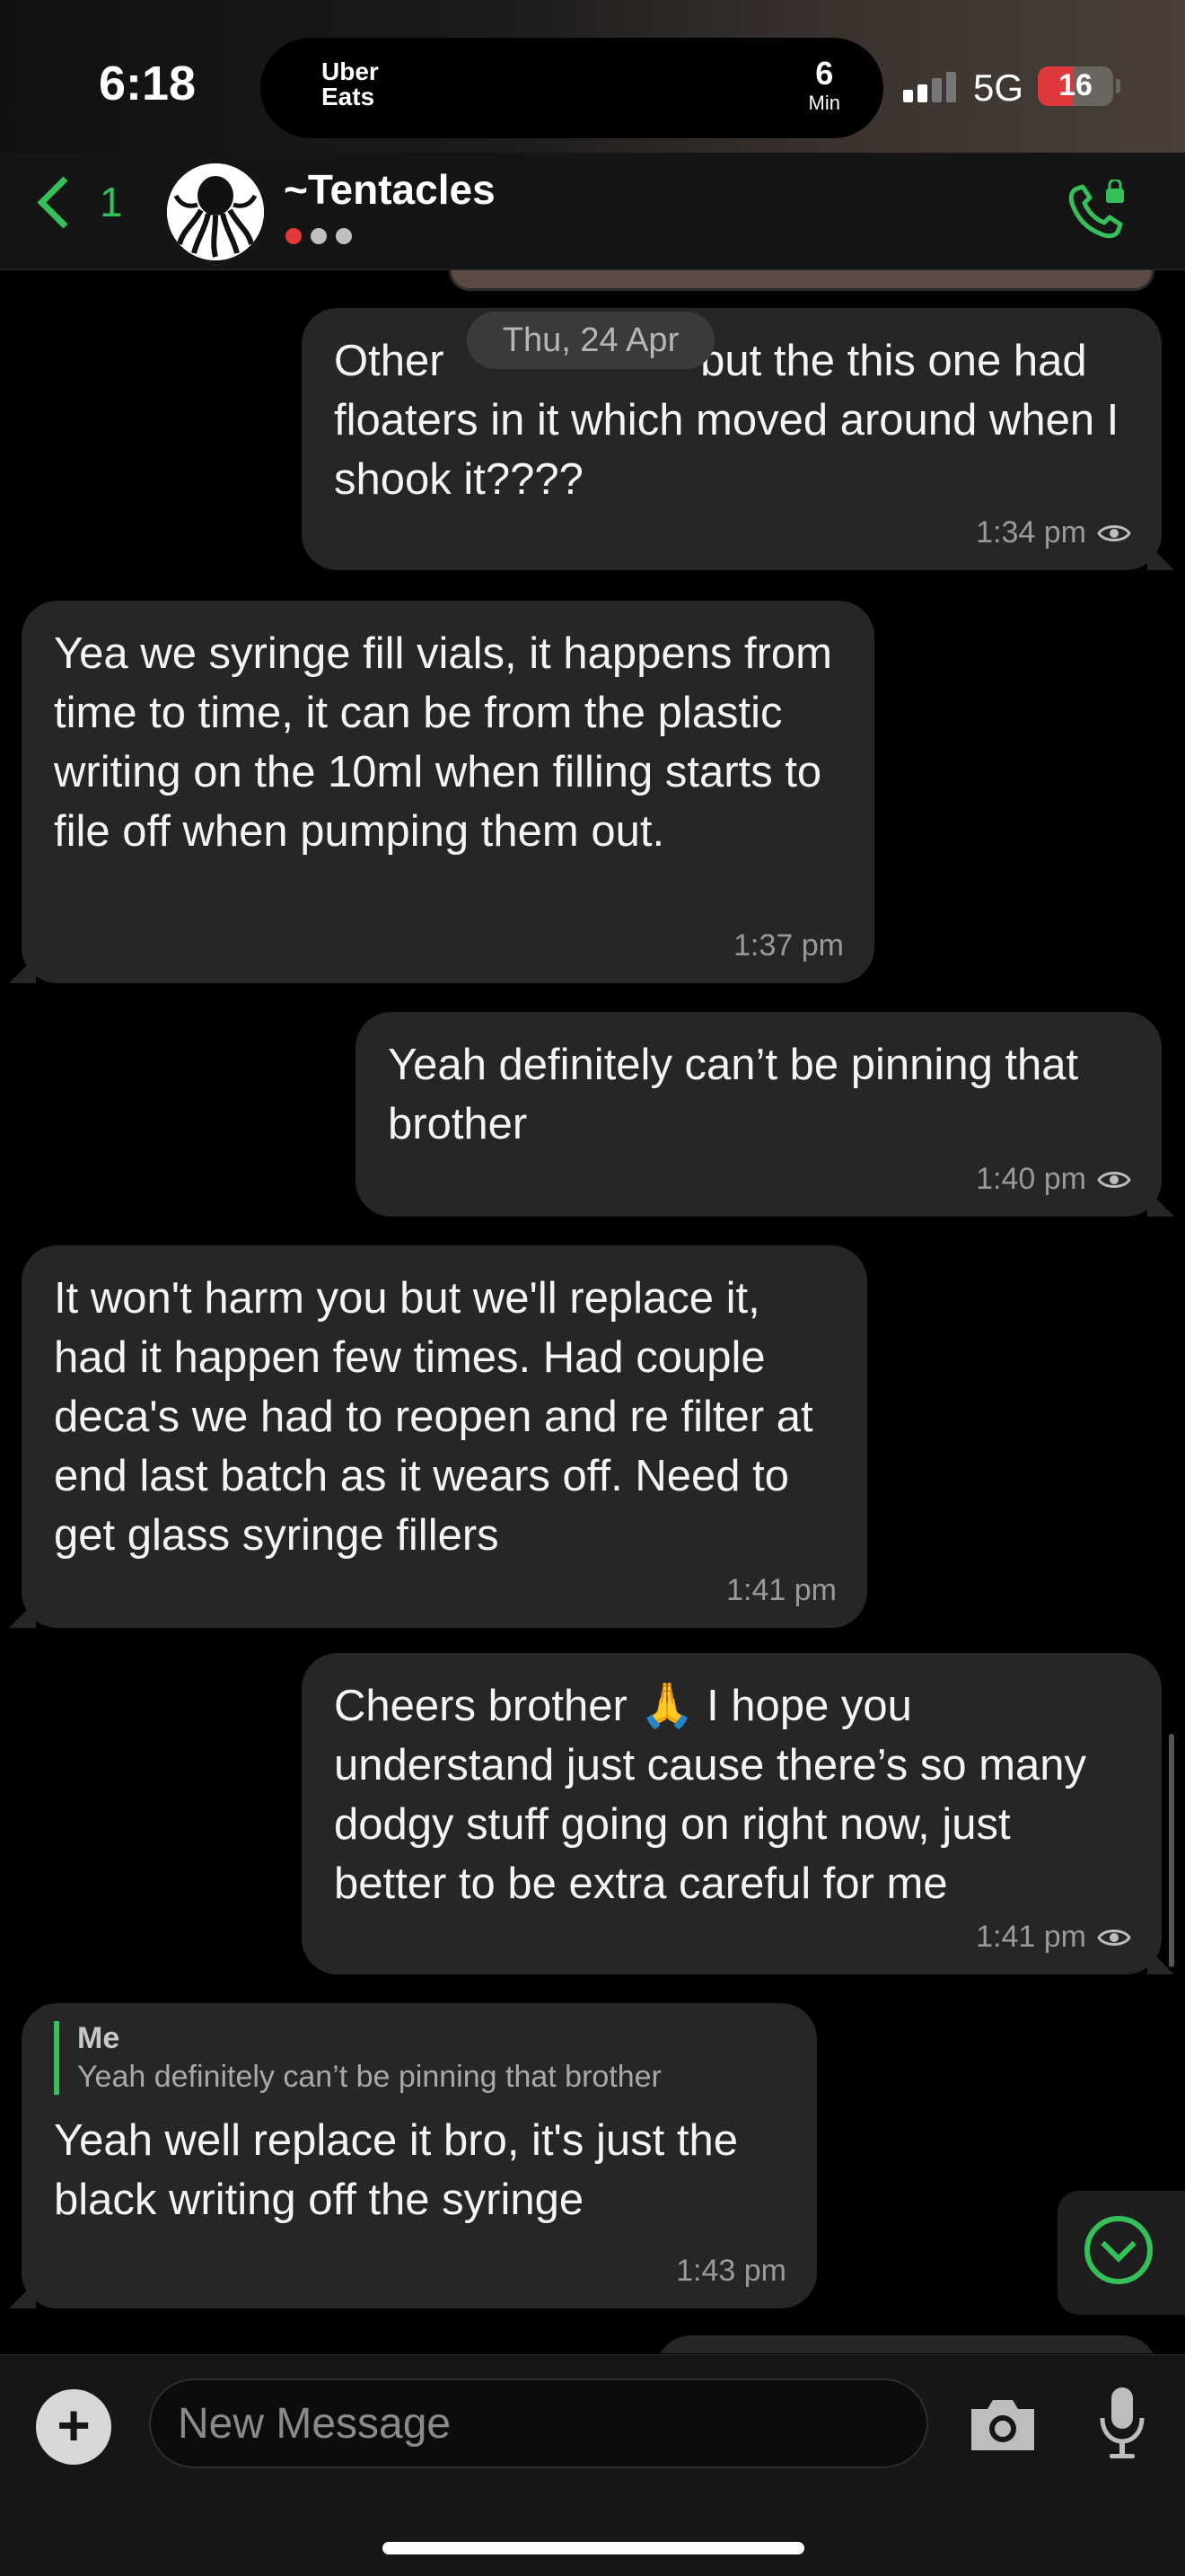  What do you see at coordinates (801, 280) in the screenshot?
I see `image-message-preview` at bounding box center [801, 280].